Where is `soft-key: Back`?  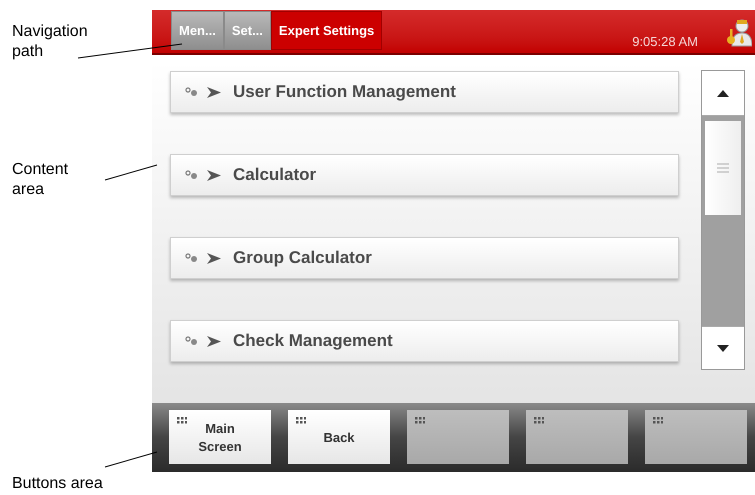 soft-key: Back is located at coordinates (339, 437).